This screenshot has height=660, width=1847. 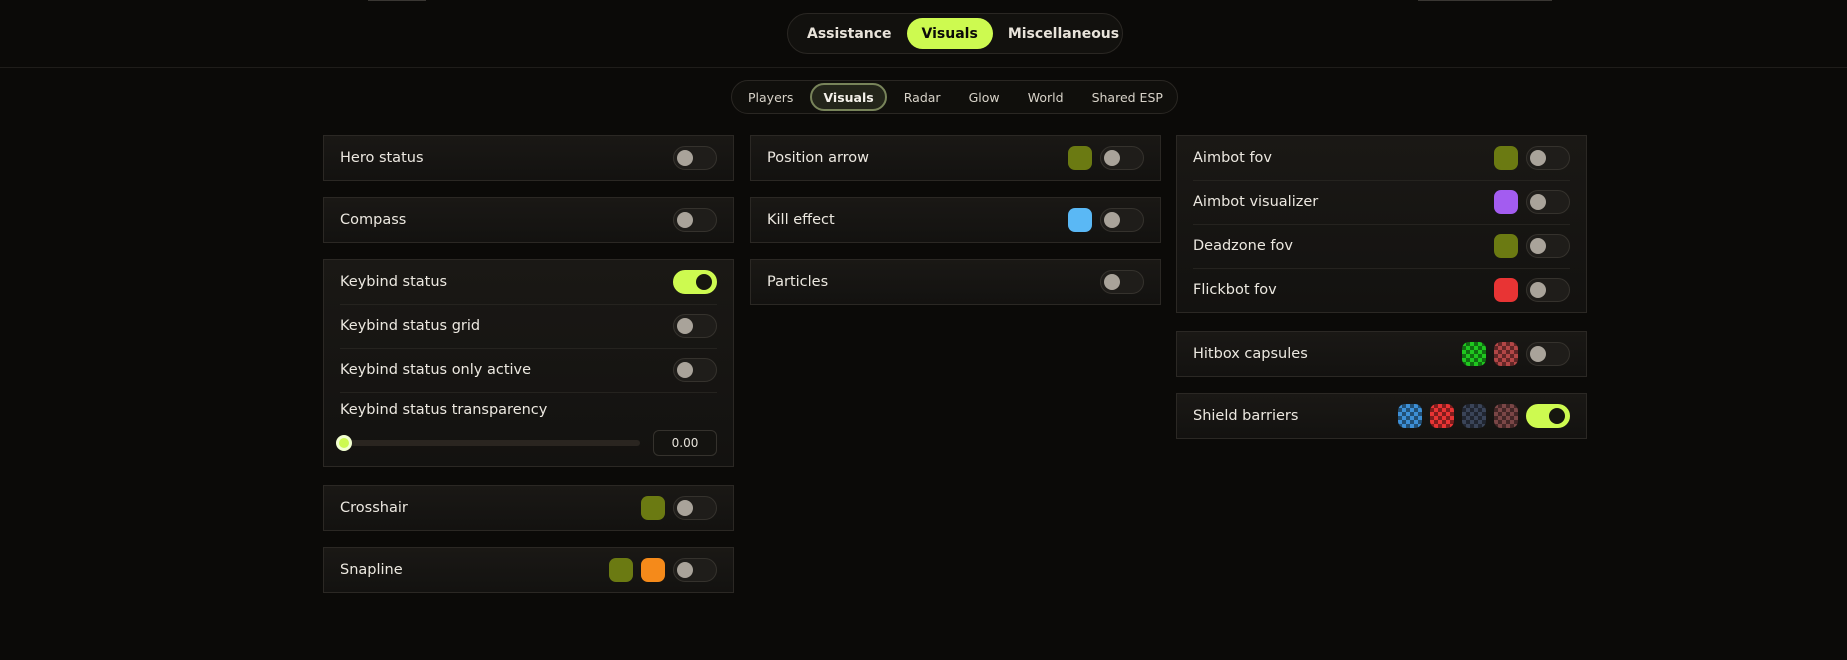 What do you see at coordinates (1506, 246) in the screenshot?
I see `deadzone-fov-color-swatch` at bounding box center [1506, 246].